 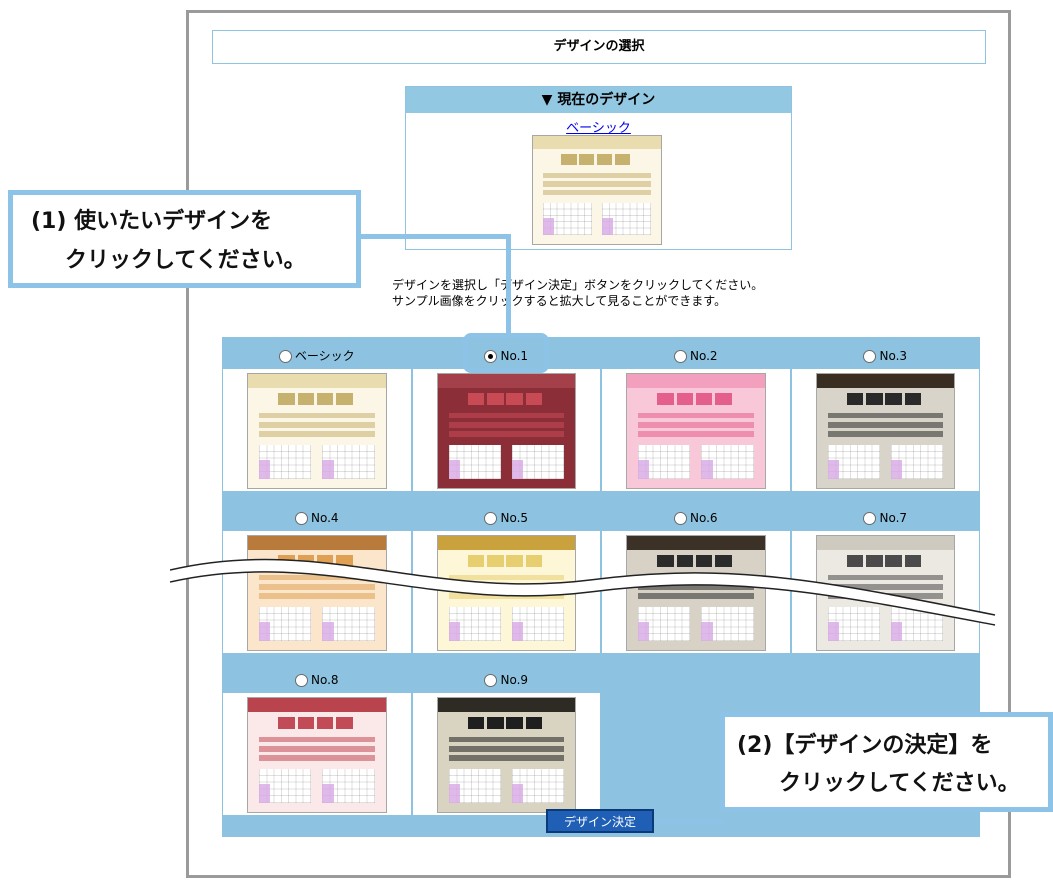 I want to click on decide-design-button: デザイン決定, so click(x=600, y=821).